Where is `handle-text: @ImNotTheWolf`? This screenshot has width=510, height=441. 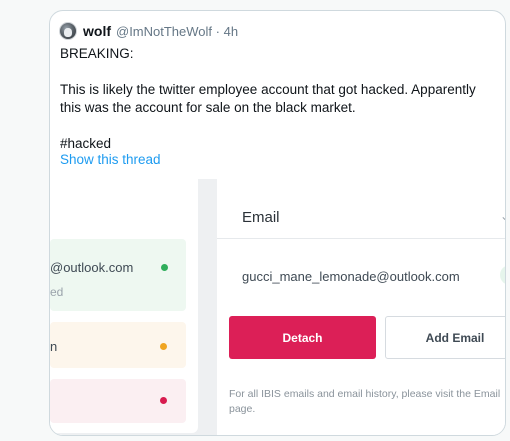 handle-text: @ImNotTheWolf is located at coordinates (164, 31).